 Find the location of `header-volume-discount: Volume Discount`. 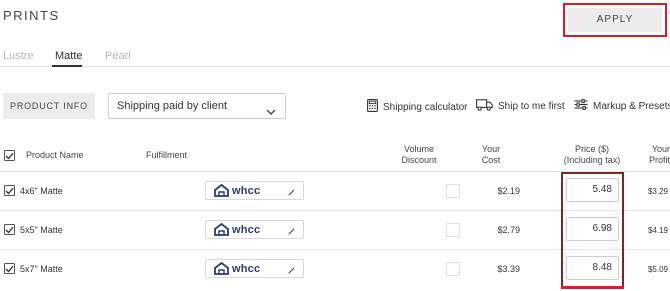

header-volume-discount: Volume Discount is located at coordinates (419, 154).